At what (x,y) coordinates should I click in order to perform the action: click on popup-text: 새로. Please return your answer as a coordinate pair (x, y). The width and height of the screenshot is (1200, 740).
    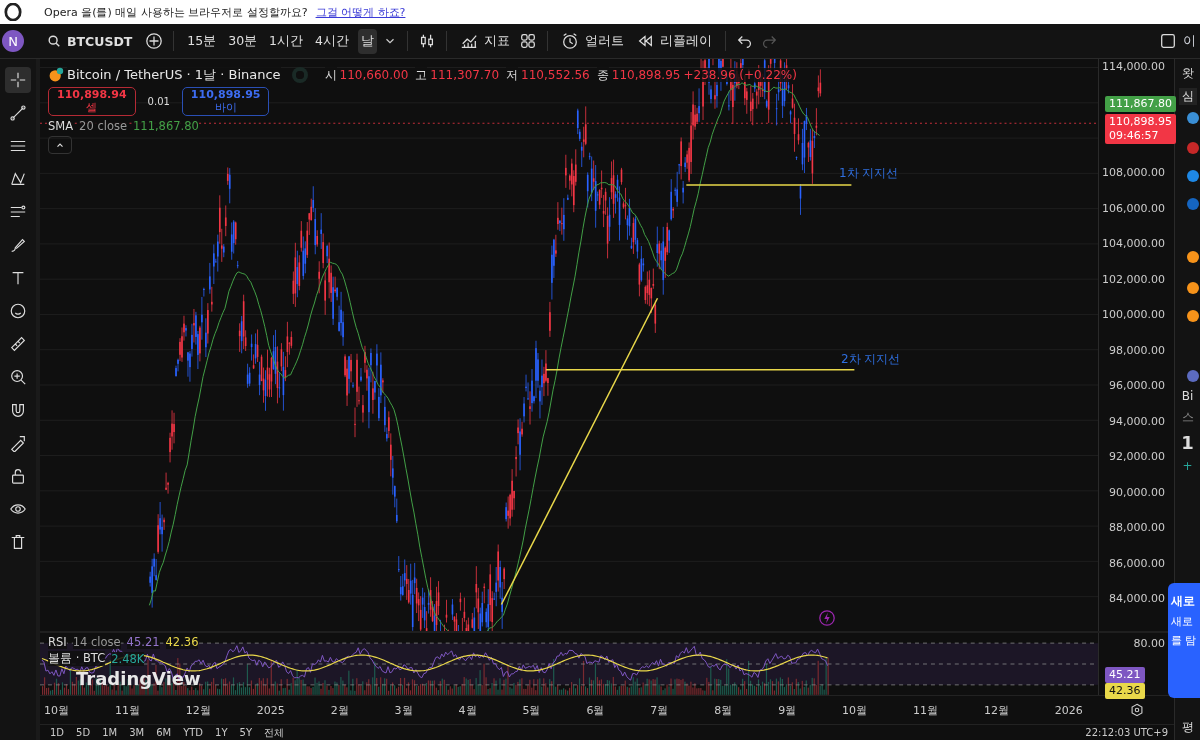
    Looking at the image, I should click on (1182, 621).